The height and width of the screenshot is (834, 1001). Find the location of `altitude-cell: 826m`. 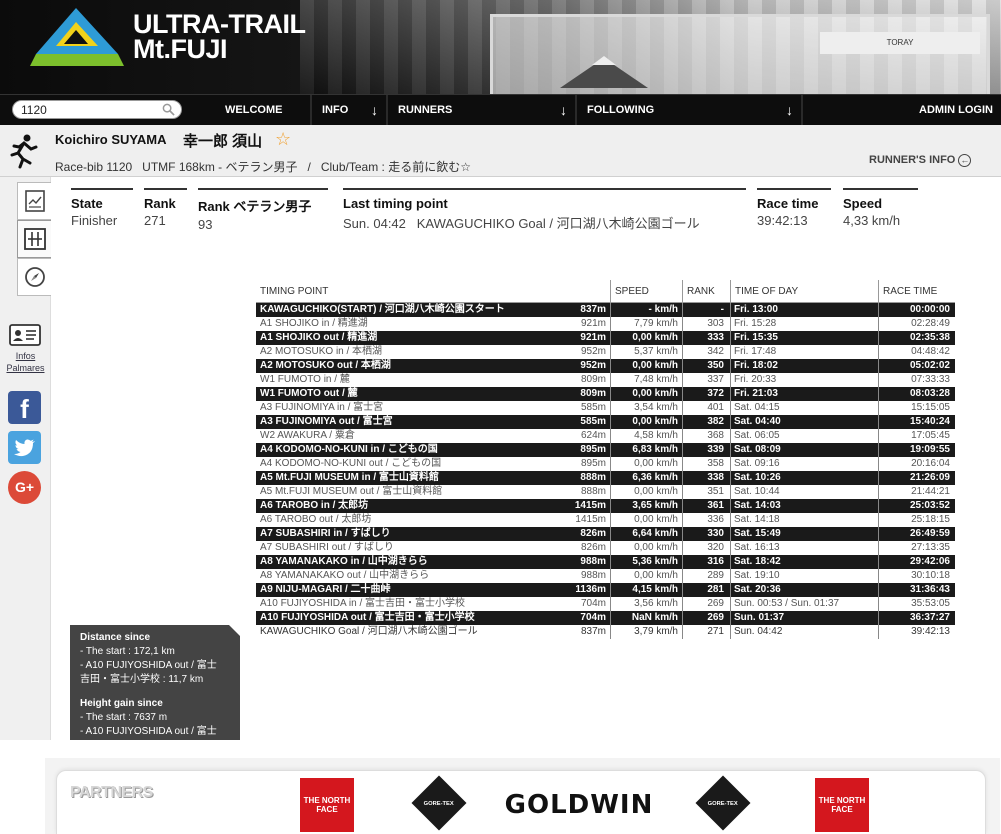

altitude-cell: 826m is located at coordinates (593, 533).